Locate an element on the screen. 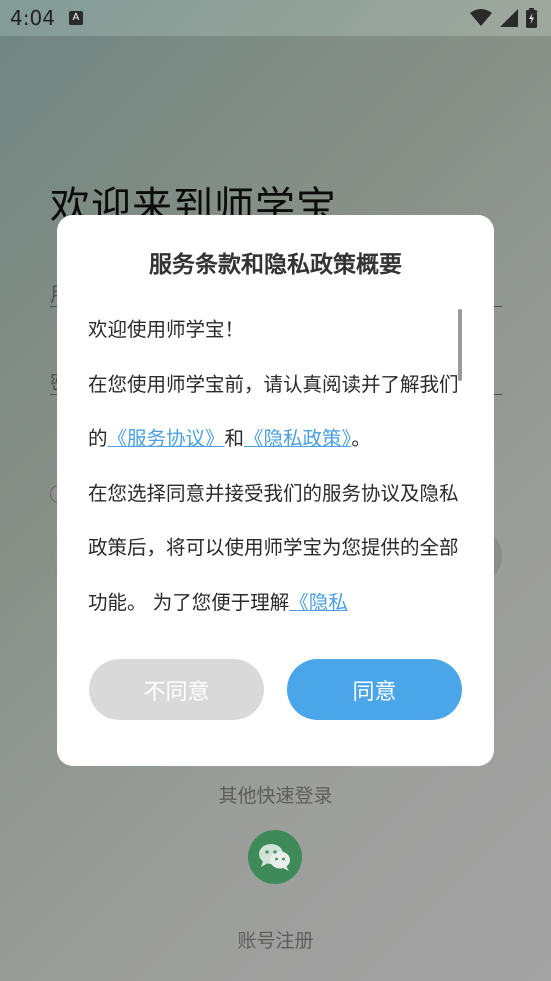 The image size is (551, 981). service-agreement-link: 《服务协议》 is located at coordinates (166, 438).